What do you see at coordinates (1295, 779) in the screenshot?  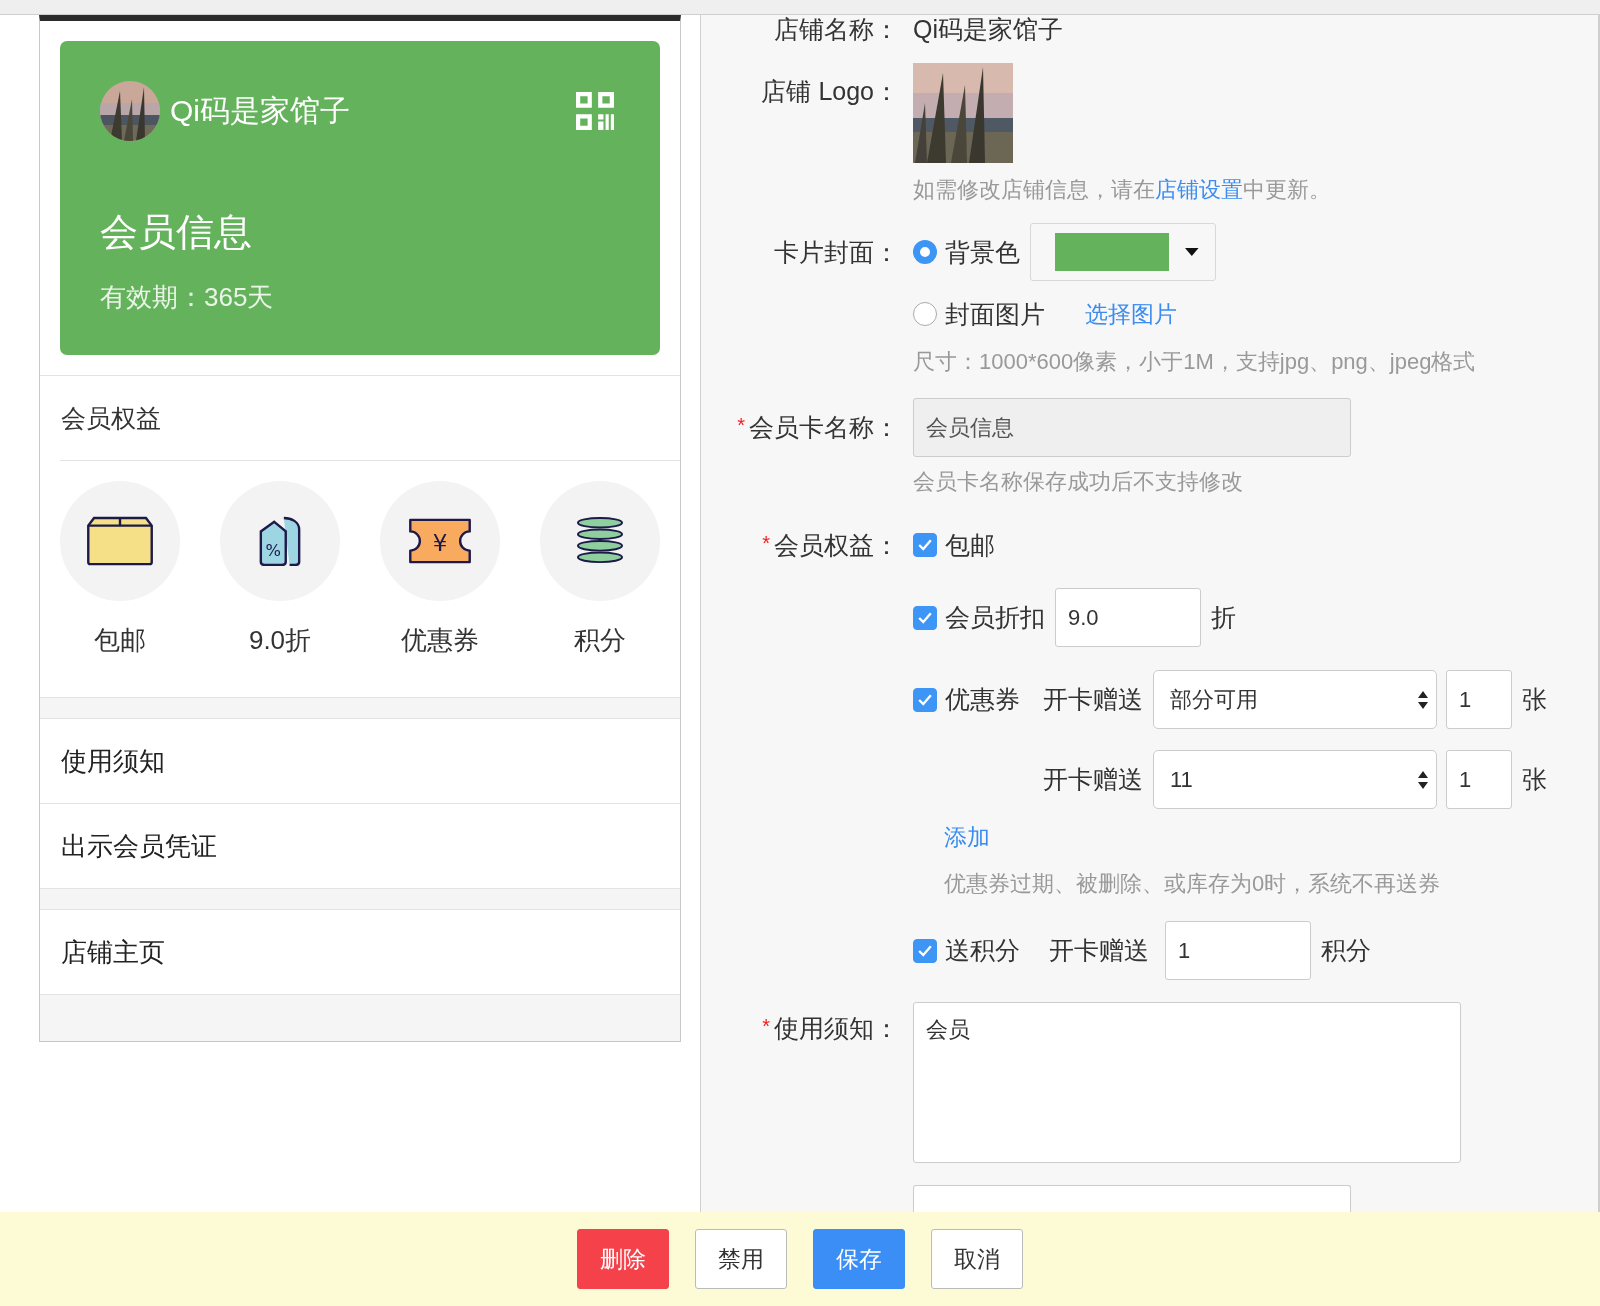 I see `coupon-select: 11` at bounding box center [1295, 779].